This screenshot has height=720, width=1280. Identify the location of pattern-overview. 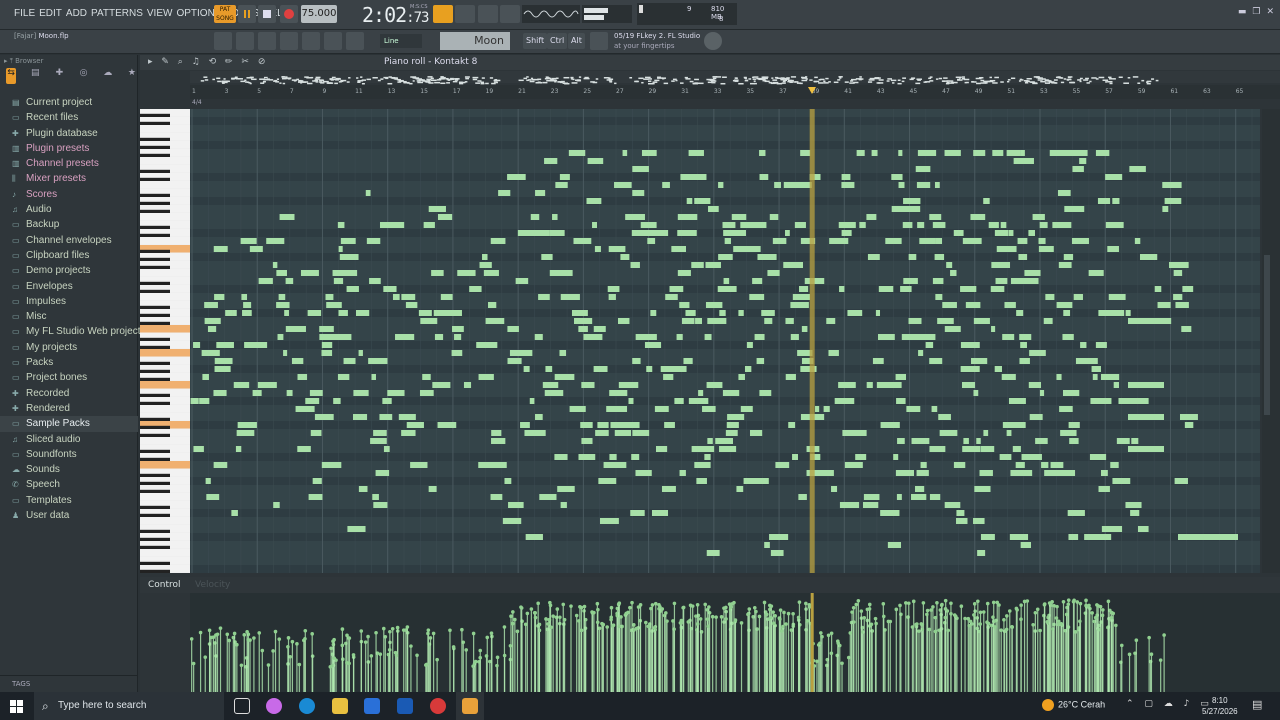
(735, 78).